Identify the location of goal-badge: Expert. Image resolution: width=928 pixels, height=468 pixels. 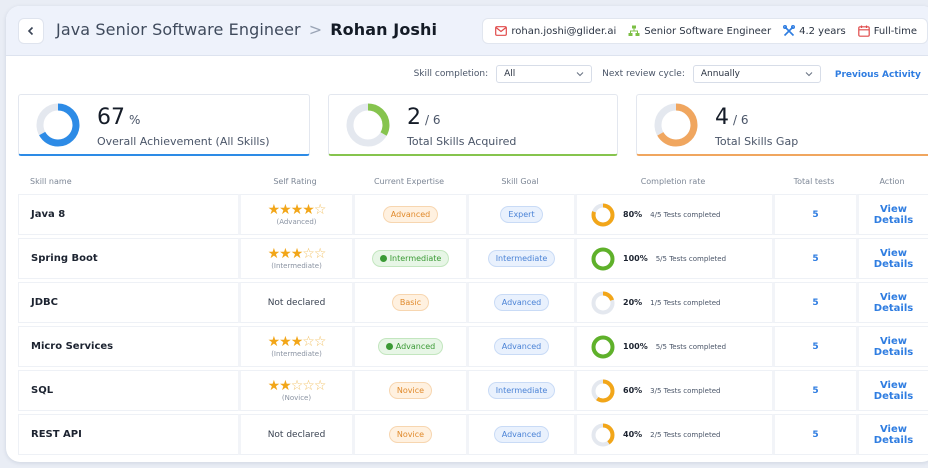
(521, 214).